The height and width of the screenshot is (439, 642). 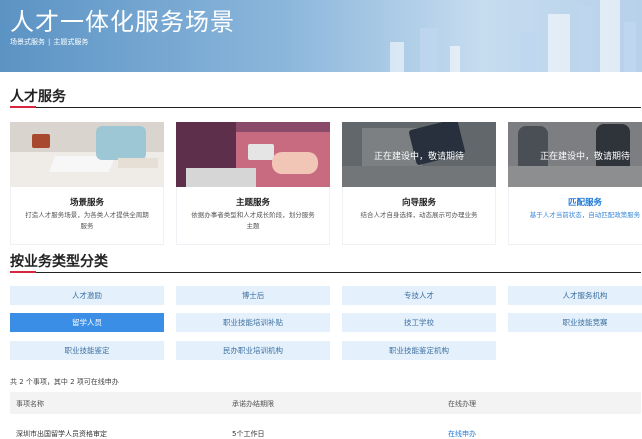 I want to click on card-body: 场景服务 打造人才服务场景，为各类人才提供全周期服务, so click(x=87, y=216).